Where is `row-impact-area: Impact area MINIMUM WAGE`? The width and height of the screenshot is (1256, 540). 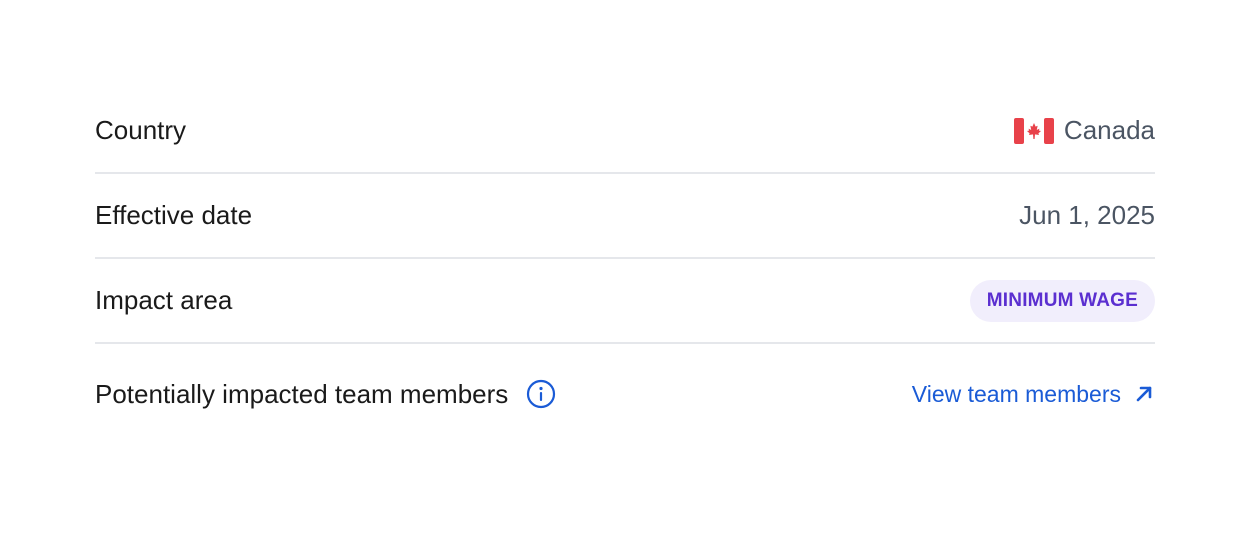
row-impact-area: Impact area MINIMUM WAGE is located at coordinates (625, 301).